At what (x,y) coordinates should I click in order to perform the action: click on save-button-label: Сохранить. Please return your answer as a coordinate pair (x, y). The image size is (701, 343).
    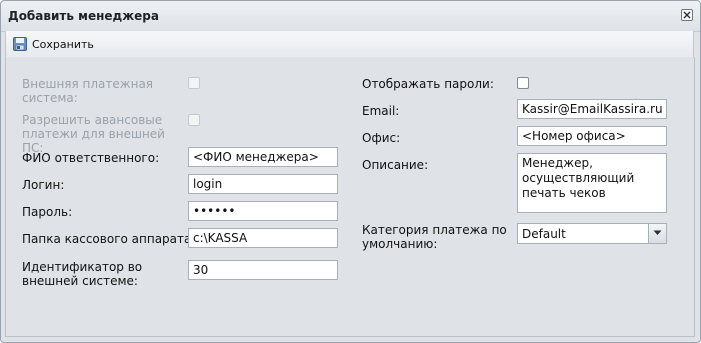
    Looking at the image, I should click on (63, 44).